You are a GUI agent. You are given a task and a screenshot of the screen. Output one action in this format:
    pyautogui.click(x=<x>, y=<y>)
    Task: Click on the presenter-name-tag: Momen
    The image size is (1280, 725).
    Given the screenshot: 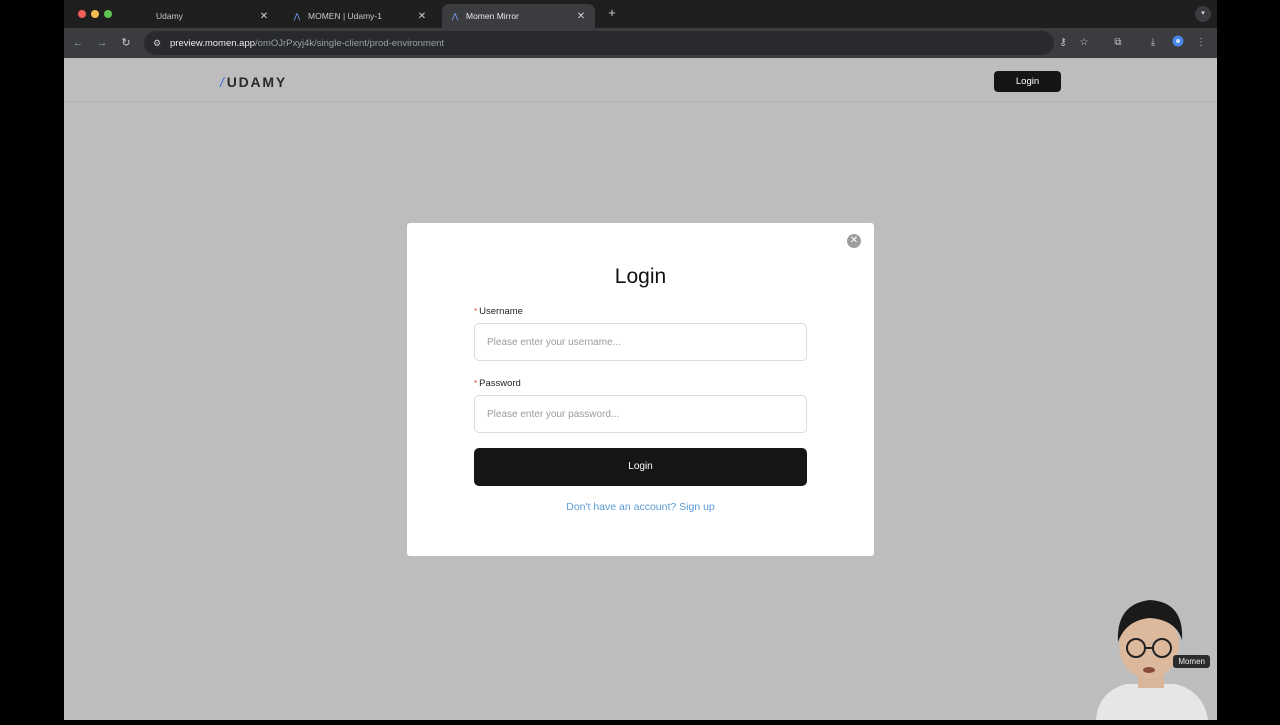 What is the action you would take?
    pyautogui.click(x=1191, y=661)
    